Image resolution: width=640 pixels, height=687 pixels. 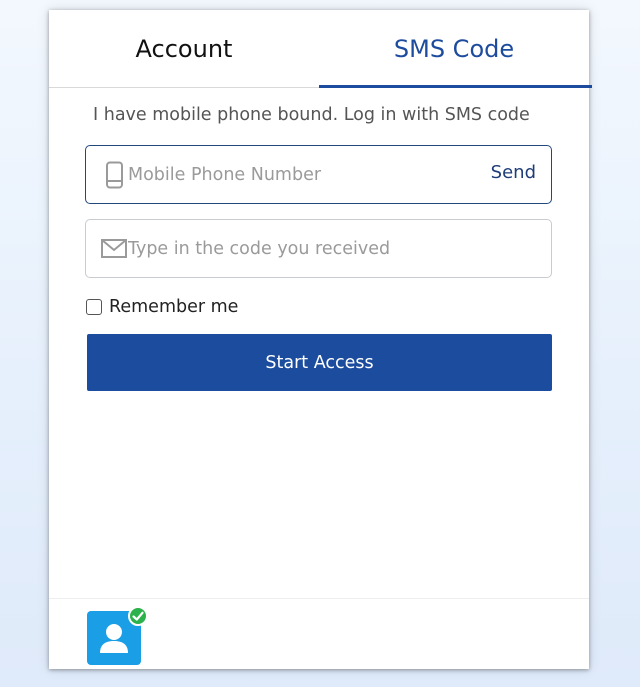 I want to click on active-tab-indicator, so click(x=455, y=86).